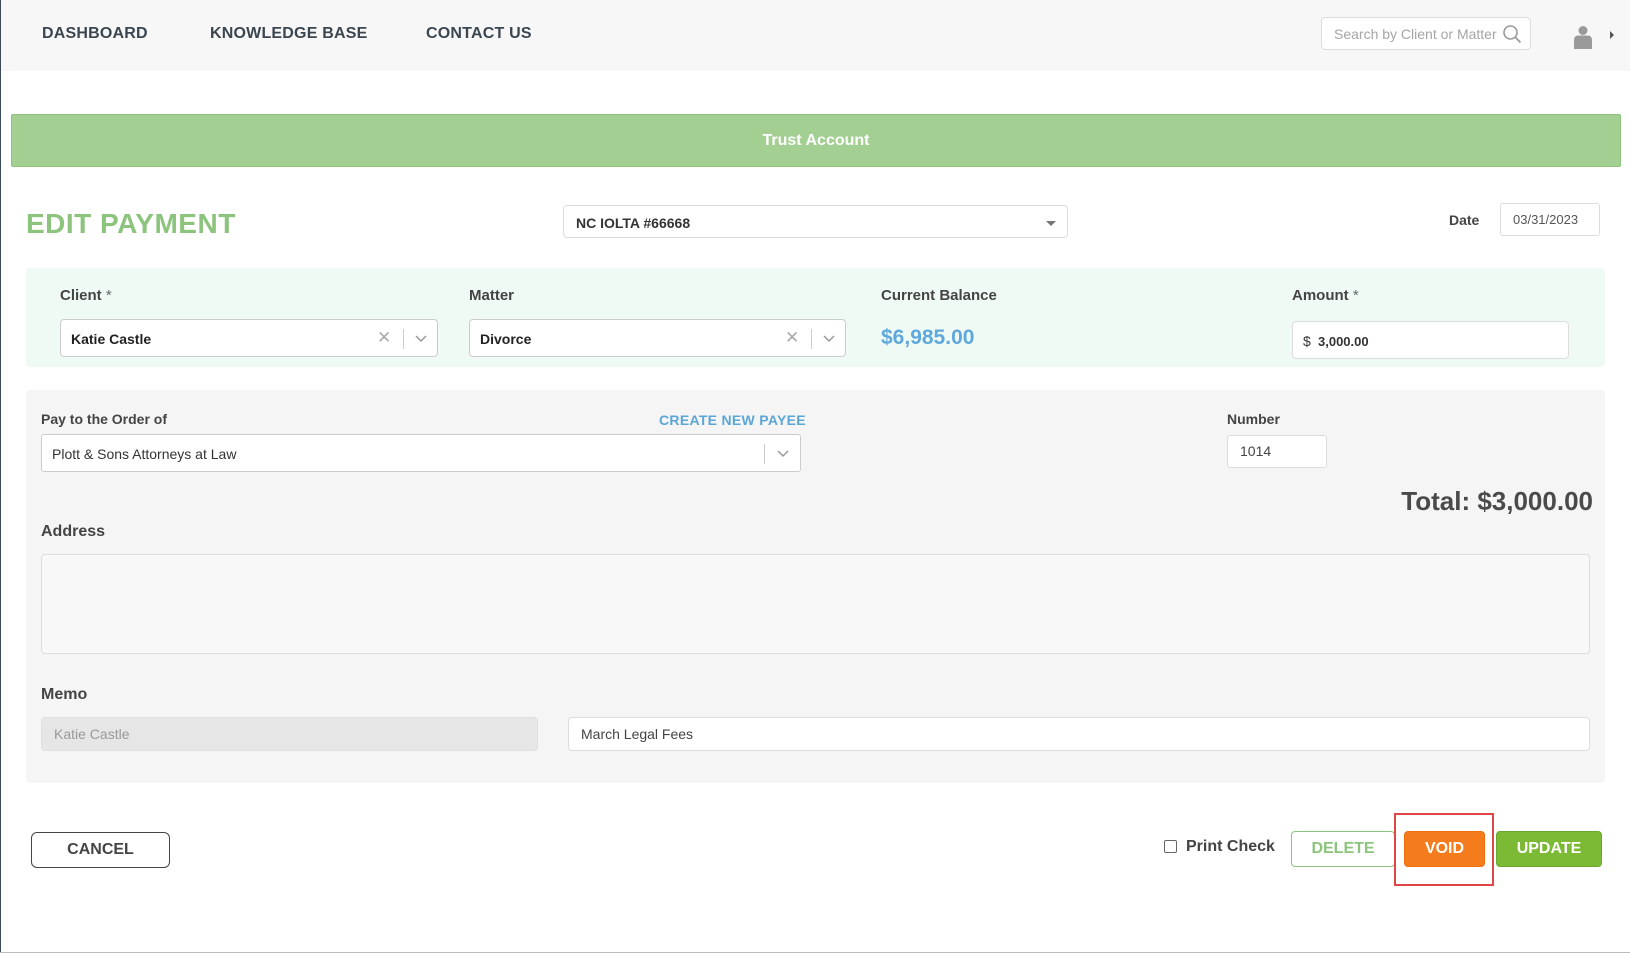 This screenshot has width=1630, height=953. What do you see at coordinates (792, 337) in the screenshot?
I see `clear-matter-icon: ✕` at bounding box center [792, 337].